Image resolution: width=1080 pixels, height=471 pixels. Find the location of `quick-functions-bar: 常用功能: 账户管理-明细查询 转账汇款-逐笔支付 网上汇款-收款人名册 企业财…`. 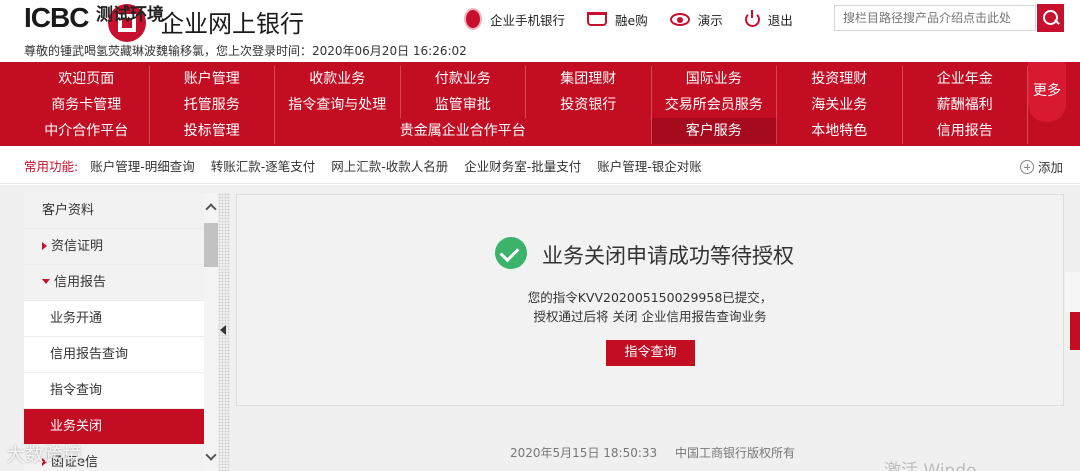

quick-functions-bar: 常用功能: 账户管理-明细查询 转账汇款-逐笔支付 网上汇款-收款人名册 企业财… is located at coordinates (540, 166).